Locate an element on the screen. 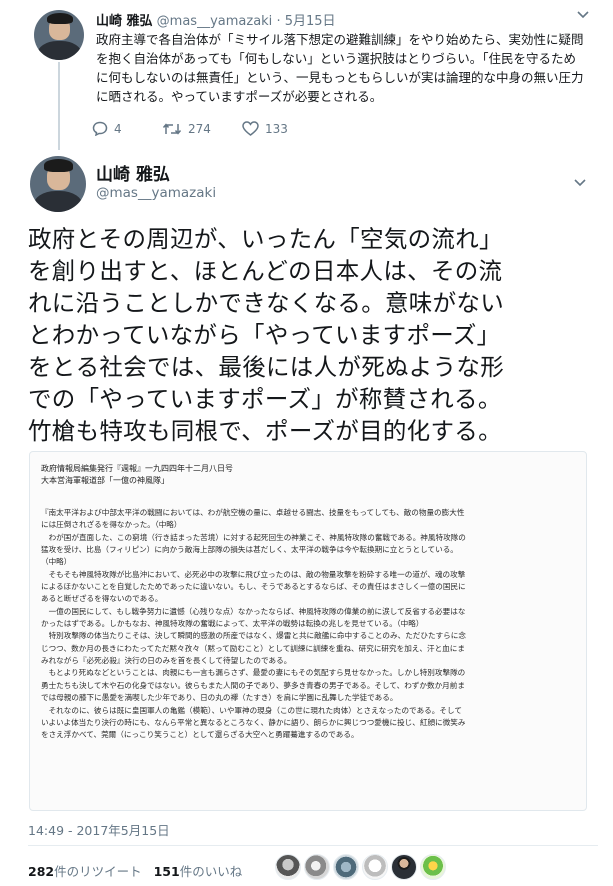 Image resolution: width=613 pixels, height=886 pixels. retweet-icon is located at coordinates (172, 128).